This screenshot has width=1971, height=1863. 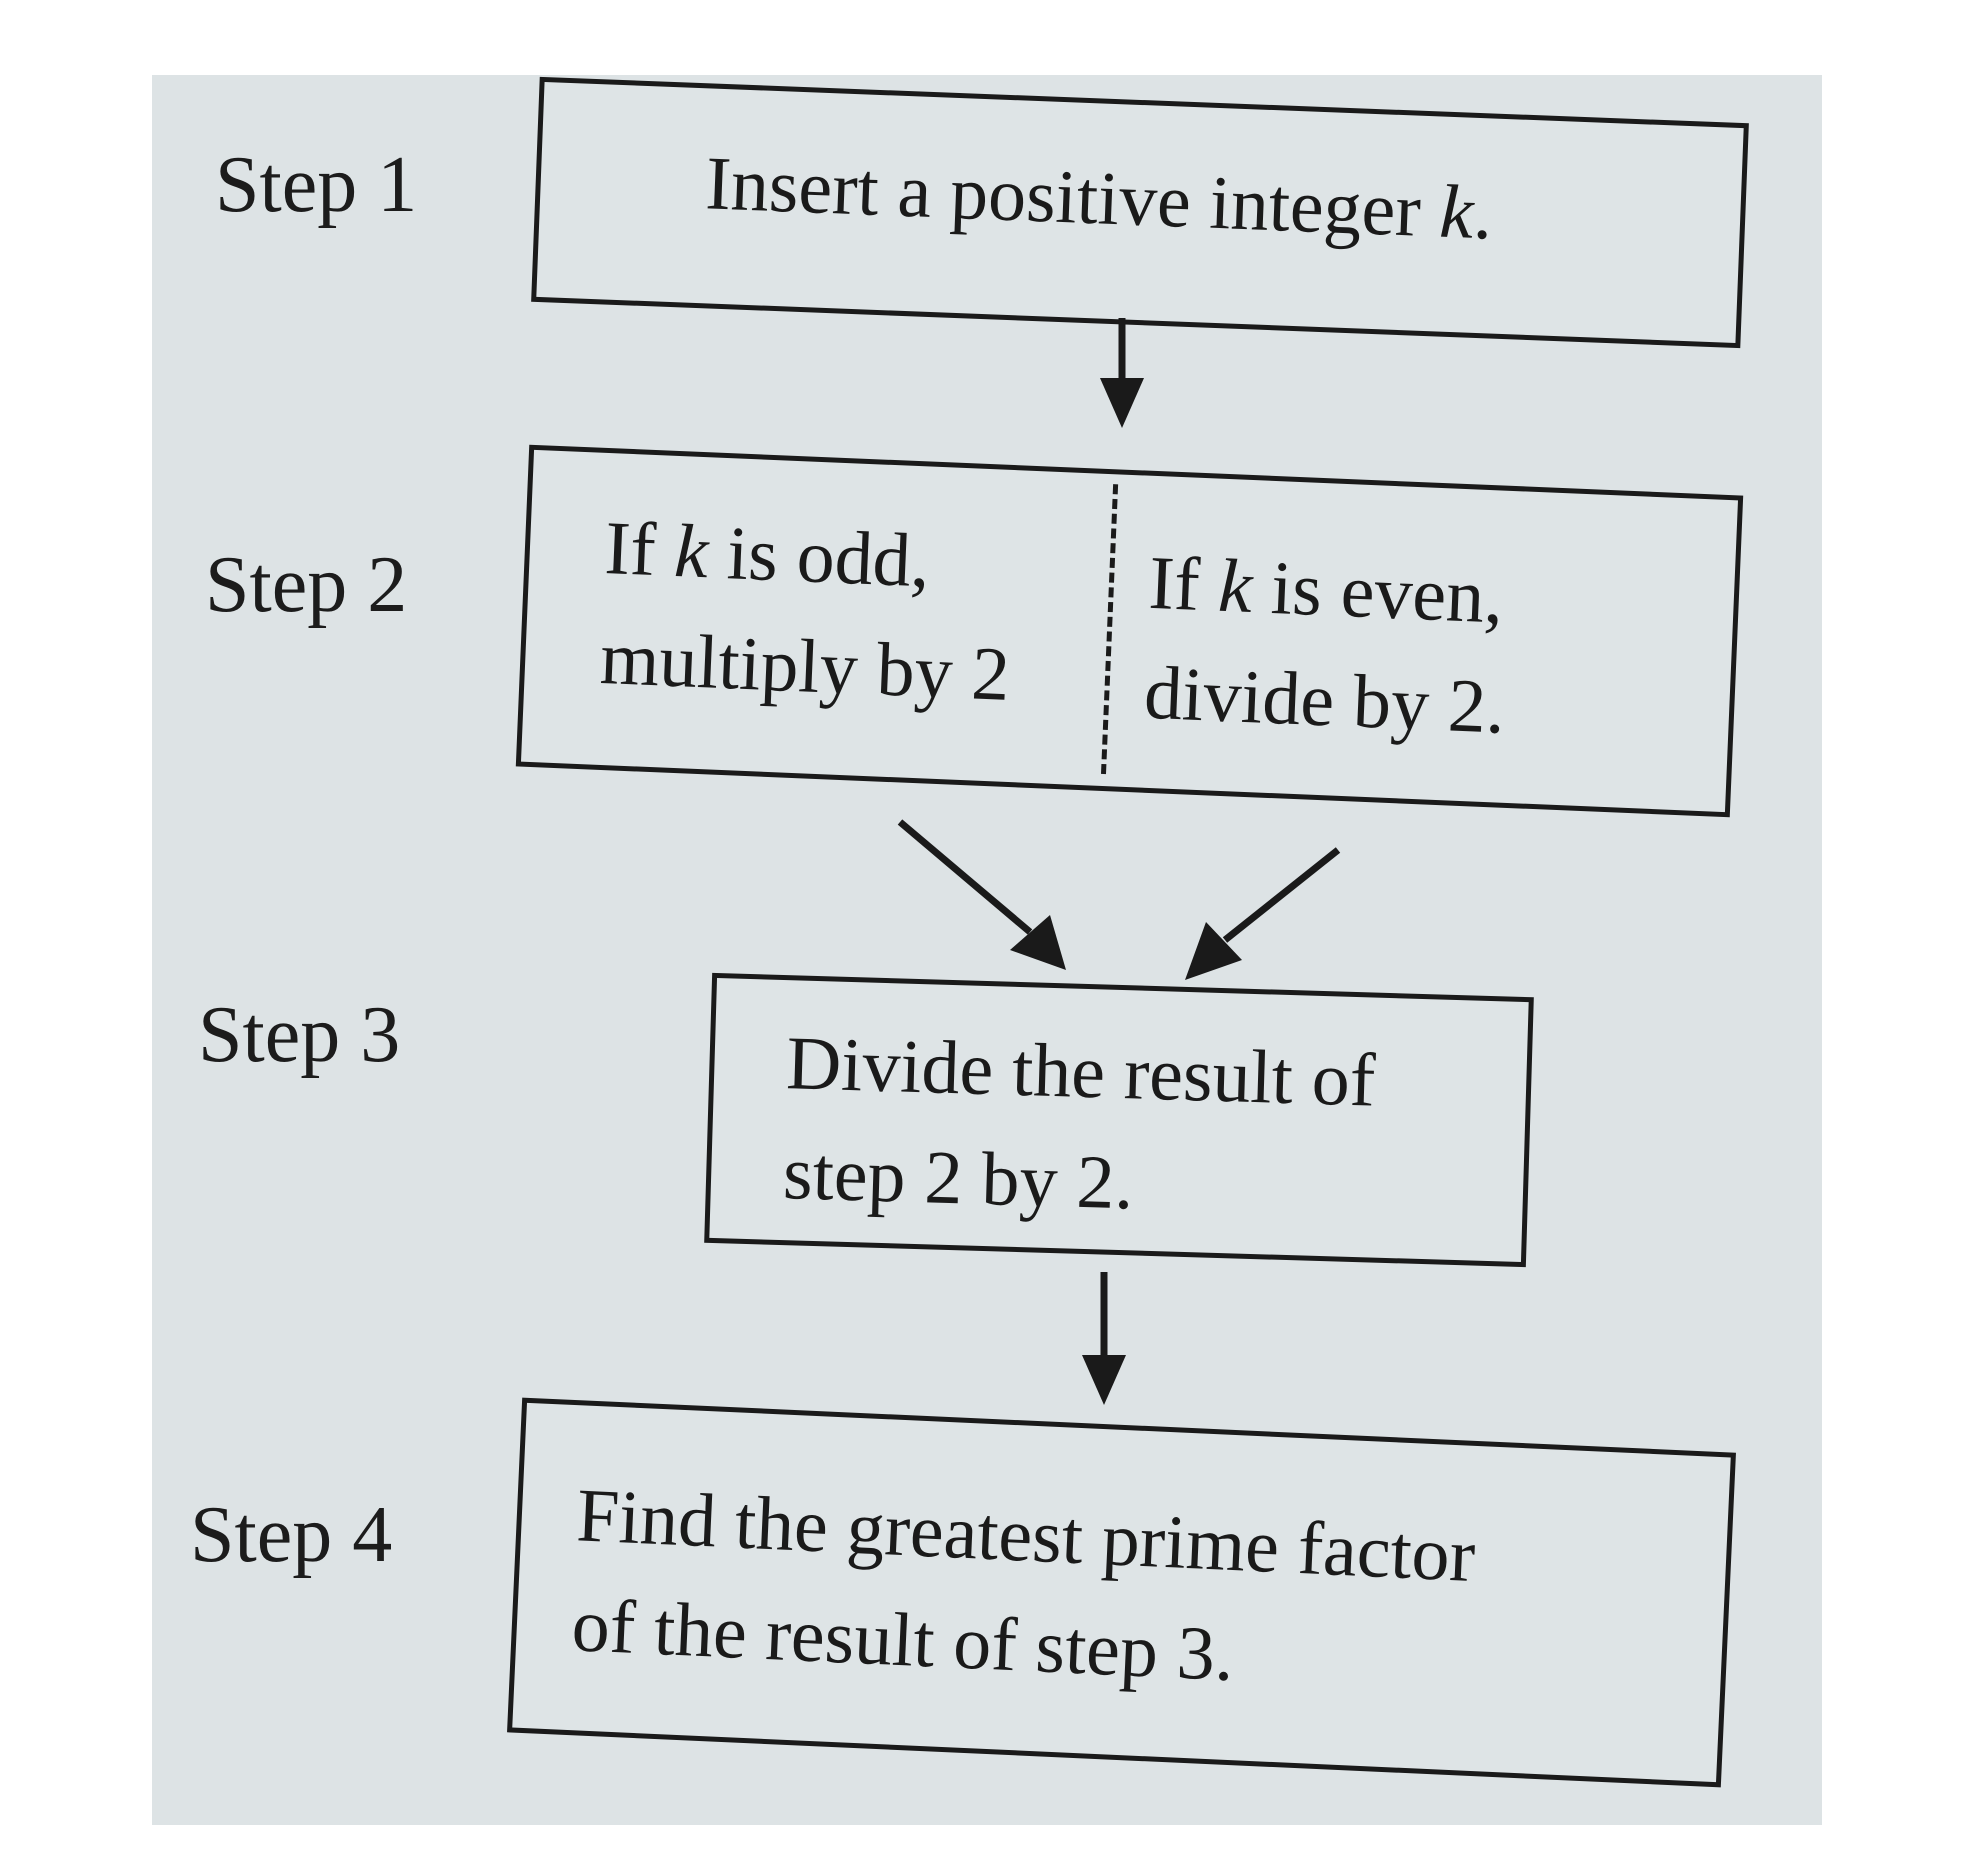 What do you see at coordinates (1122, 373) in the screenshot?
I see `arrow-step1-to-step2` at bounding box center [1122, 373].